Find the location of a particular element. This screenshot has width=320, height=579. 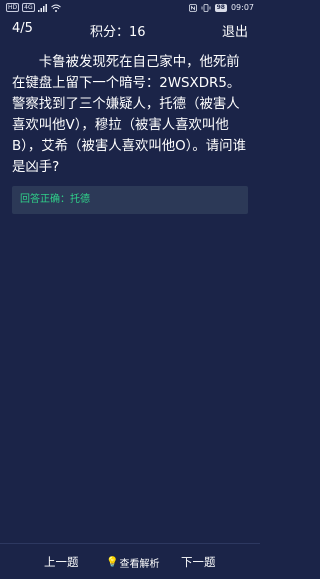

battery-indicator: 98 is located at coordinates (220, 7).